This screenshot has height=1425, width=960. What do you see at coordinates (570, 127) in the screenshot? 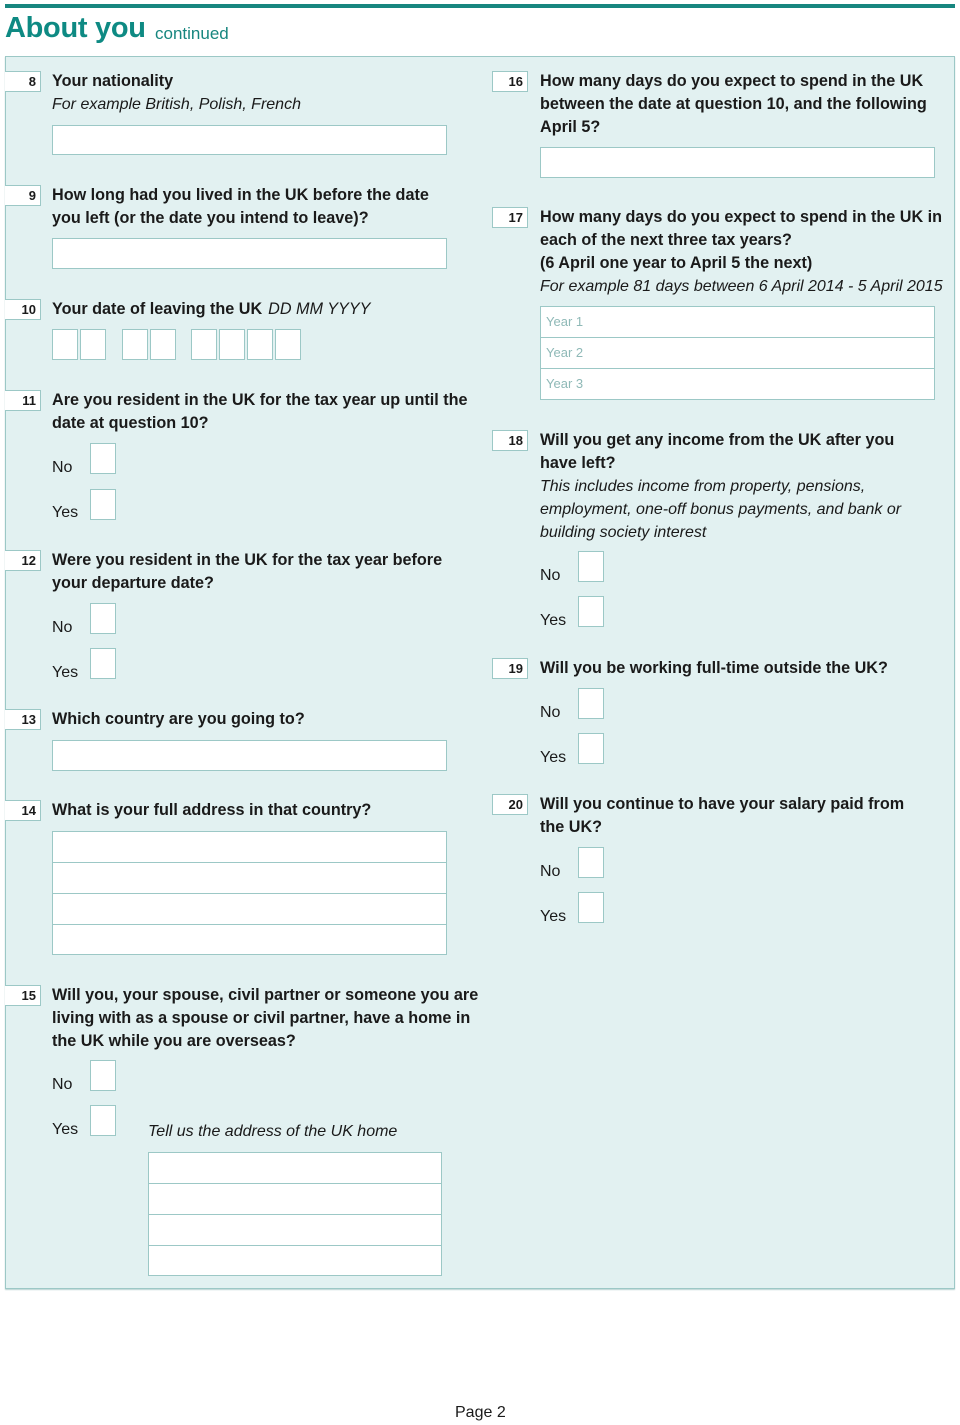
I see `question-16-text-line-3: April 5?` at bounding box center [570, 127].